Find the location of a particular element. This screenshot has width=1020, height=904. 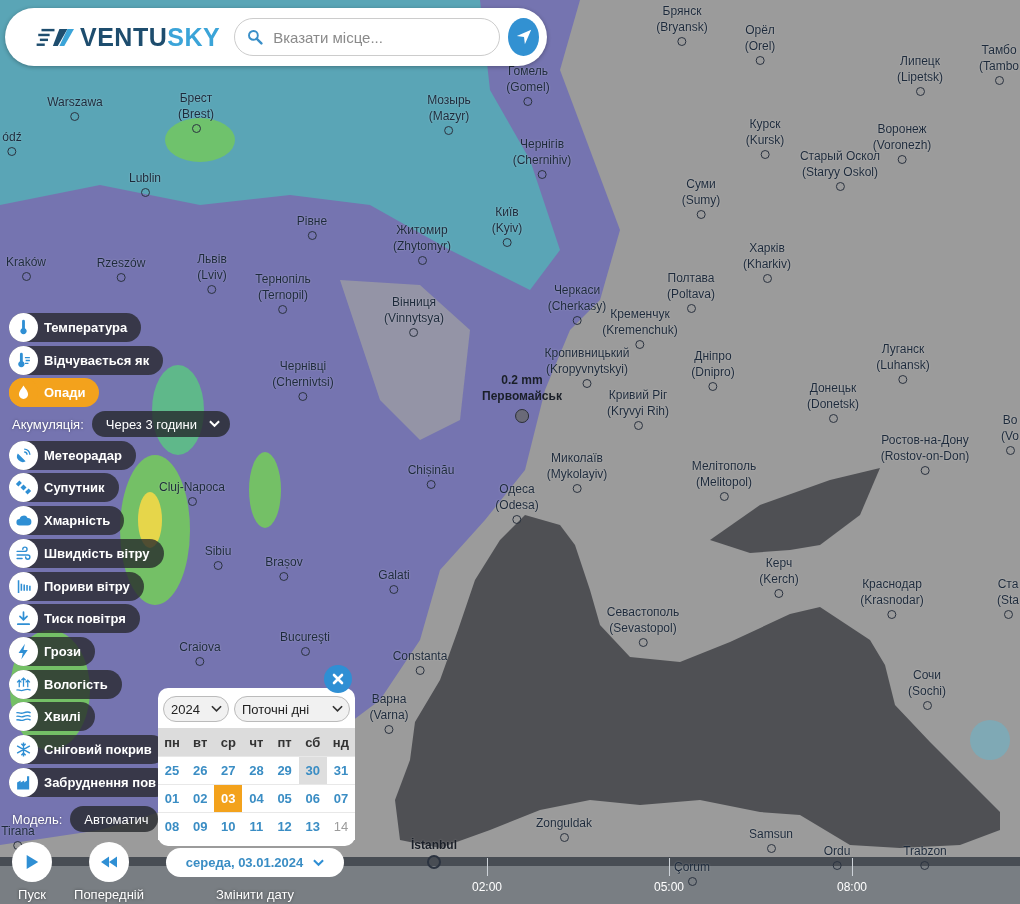

city-label: Kraków is located at coordinates (26, 262).